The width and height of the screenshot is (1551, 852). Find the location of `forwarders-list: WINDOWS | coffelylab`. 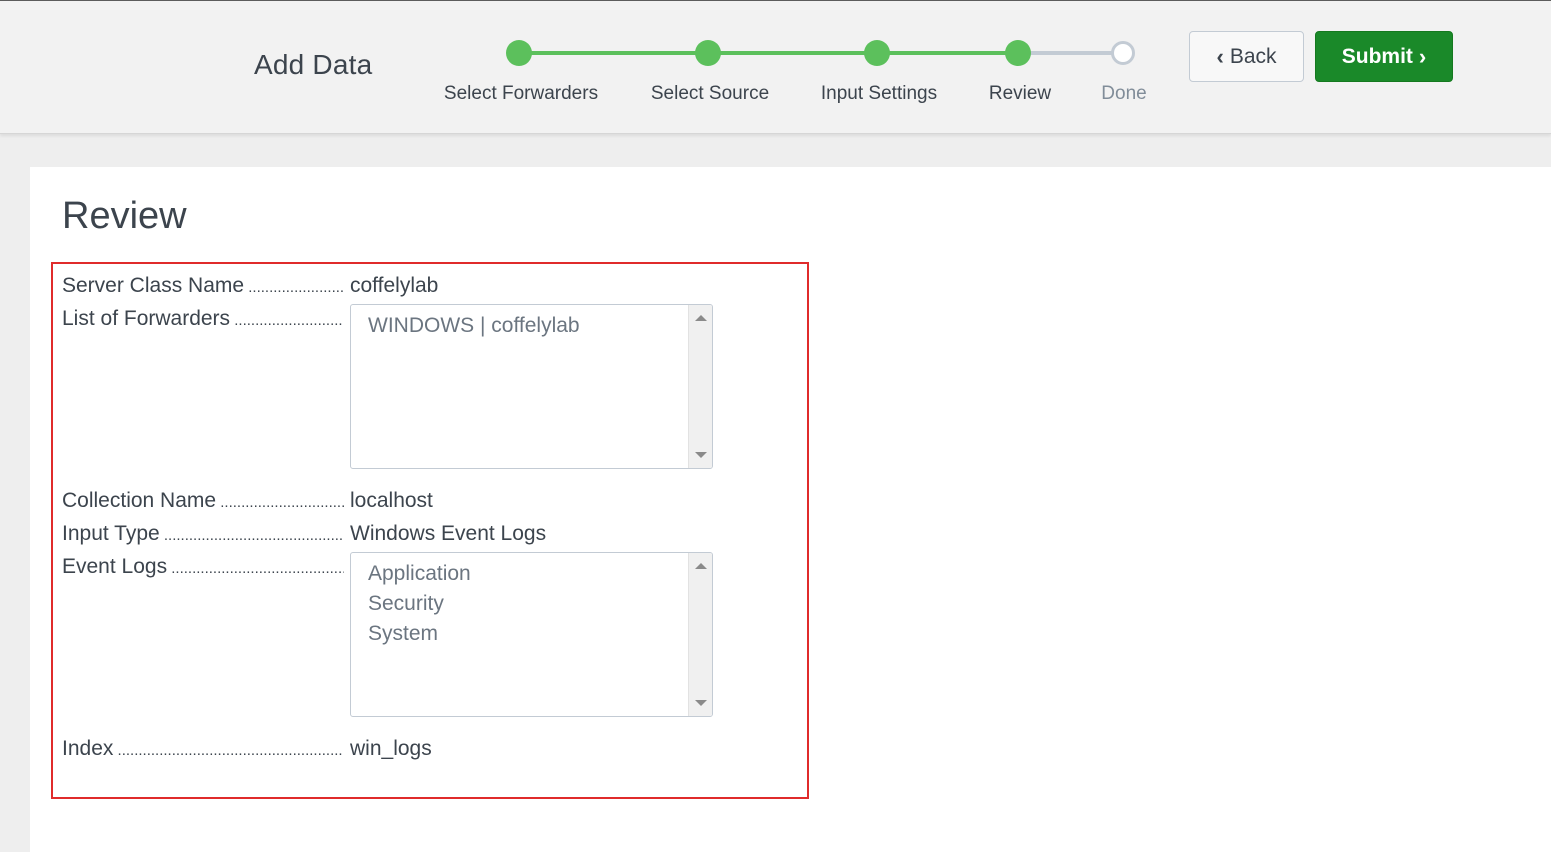

forwarders-list: WINDOWS | coffelylab is located at coordinates (474, 326).